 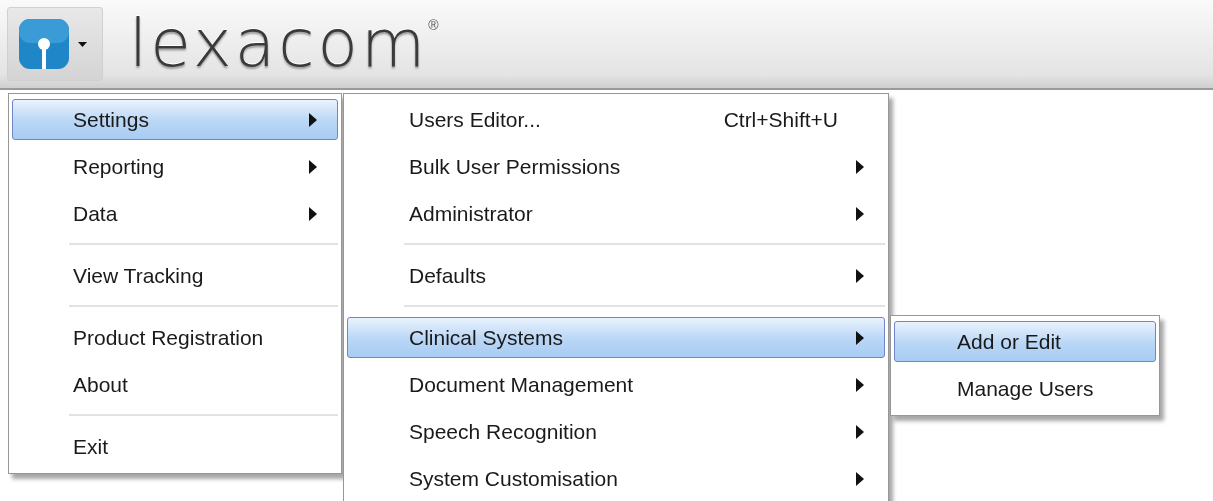 I want to click on menu-item: System Customisation, so click(x=616, y=478).